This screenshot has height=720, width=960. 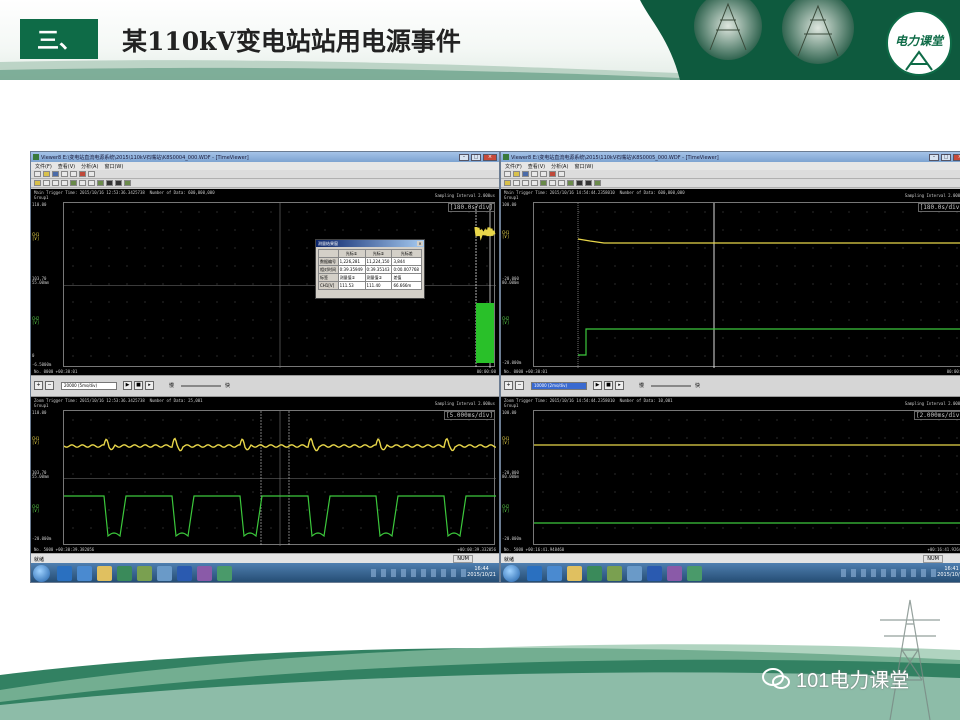 I want to click on zoom-scale-select: 20000 (5ms/div), so click(x=89, y=386).